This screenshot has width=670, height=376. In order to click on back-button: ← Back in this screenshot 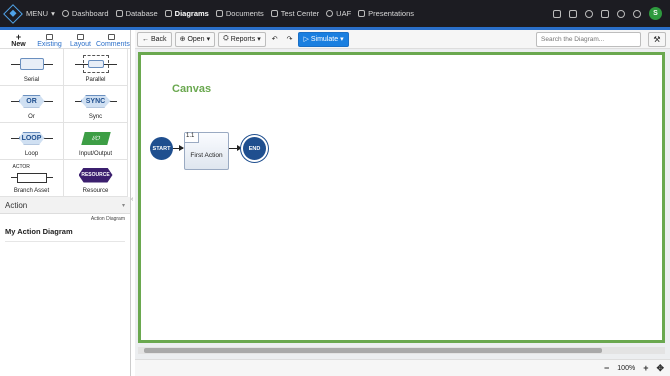, I will do `click(154, 39)`.